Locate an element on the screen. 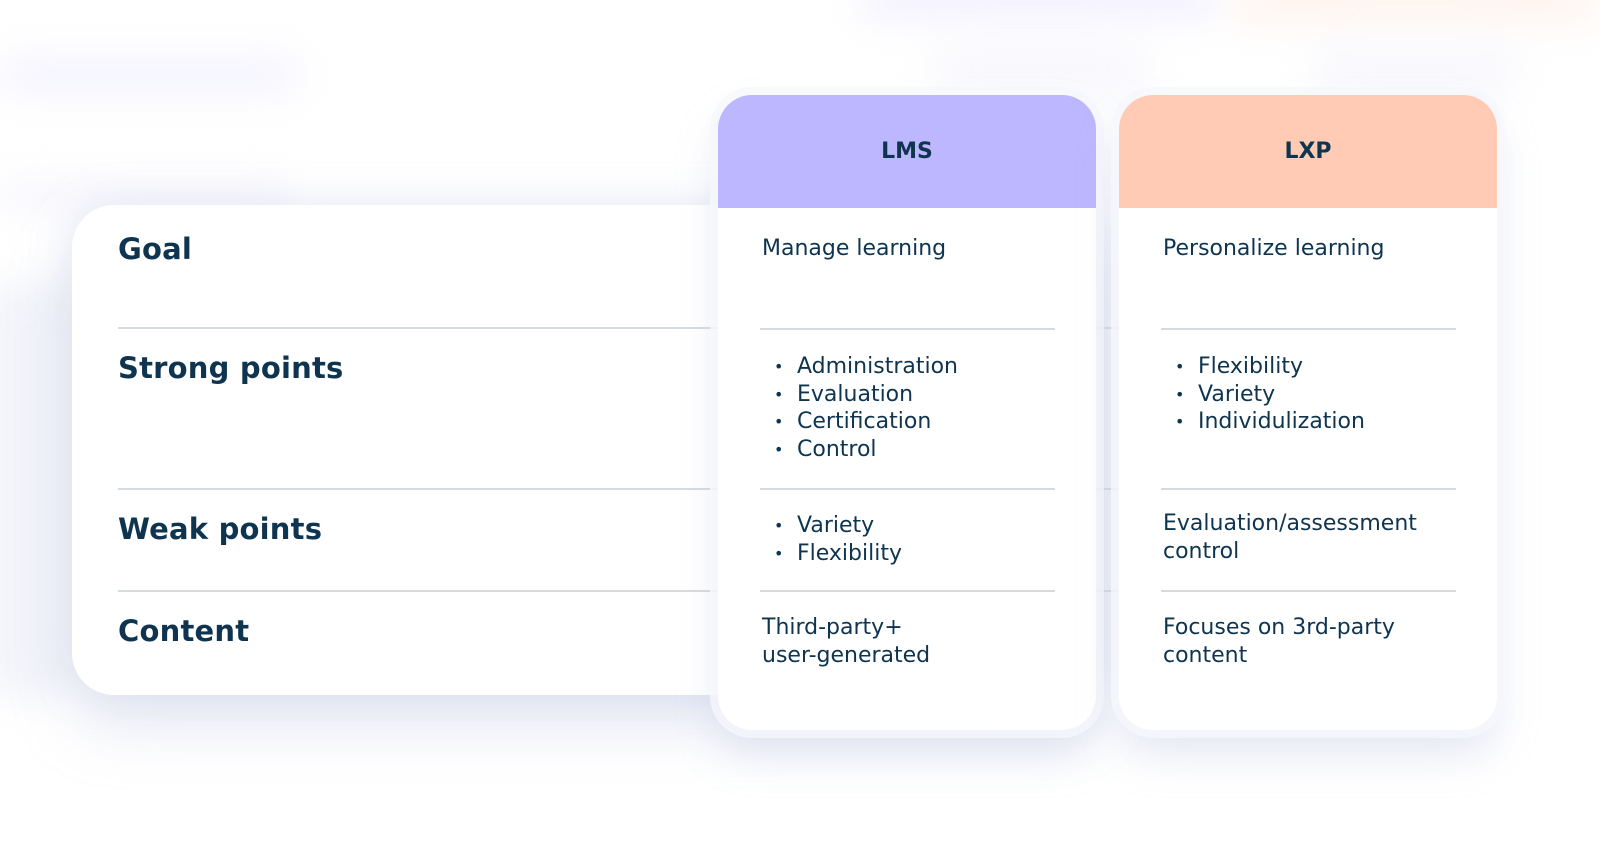 The image size is (1600, 842). list-item: Certification is located at coordinates (914, 422).